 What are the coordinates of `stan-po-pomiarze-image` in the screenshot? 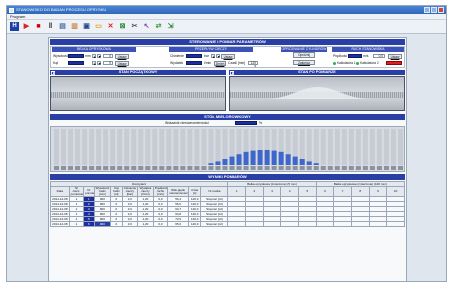 It's located at (317, 93).